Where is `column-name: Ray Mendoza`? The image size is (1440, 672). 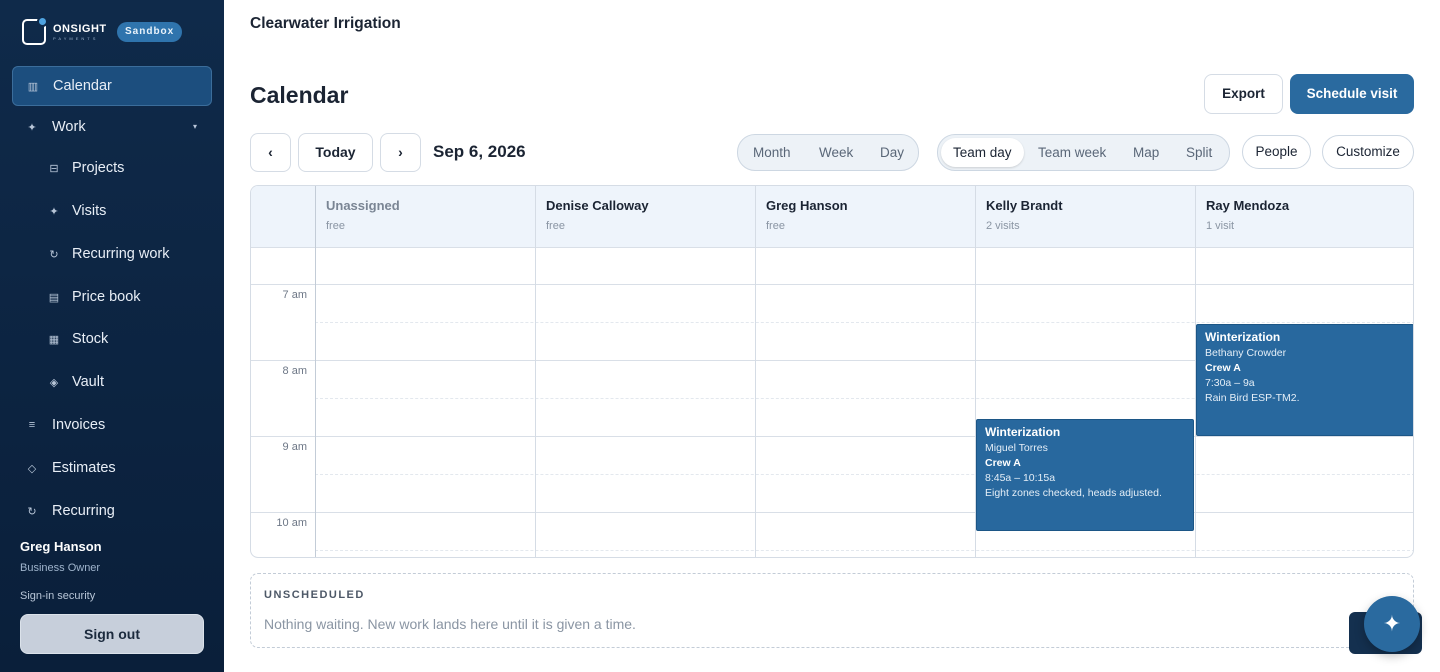 column-name: Ray Mendoza is located at coordinates (1248, 205).